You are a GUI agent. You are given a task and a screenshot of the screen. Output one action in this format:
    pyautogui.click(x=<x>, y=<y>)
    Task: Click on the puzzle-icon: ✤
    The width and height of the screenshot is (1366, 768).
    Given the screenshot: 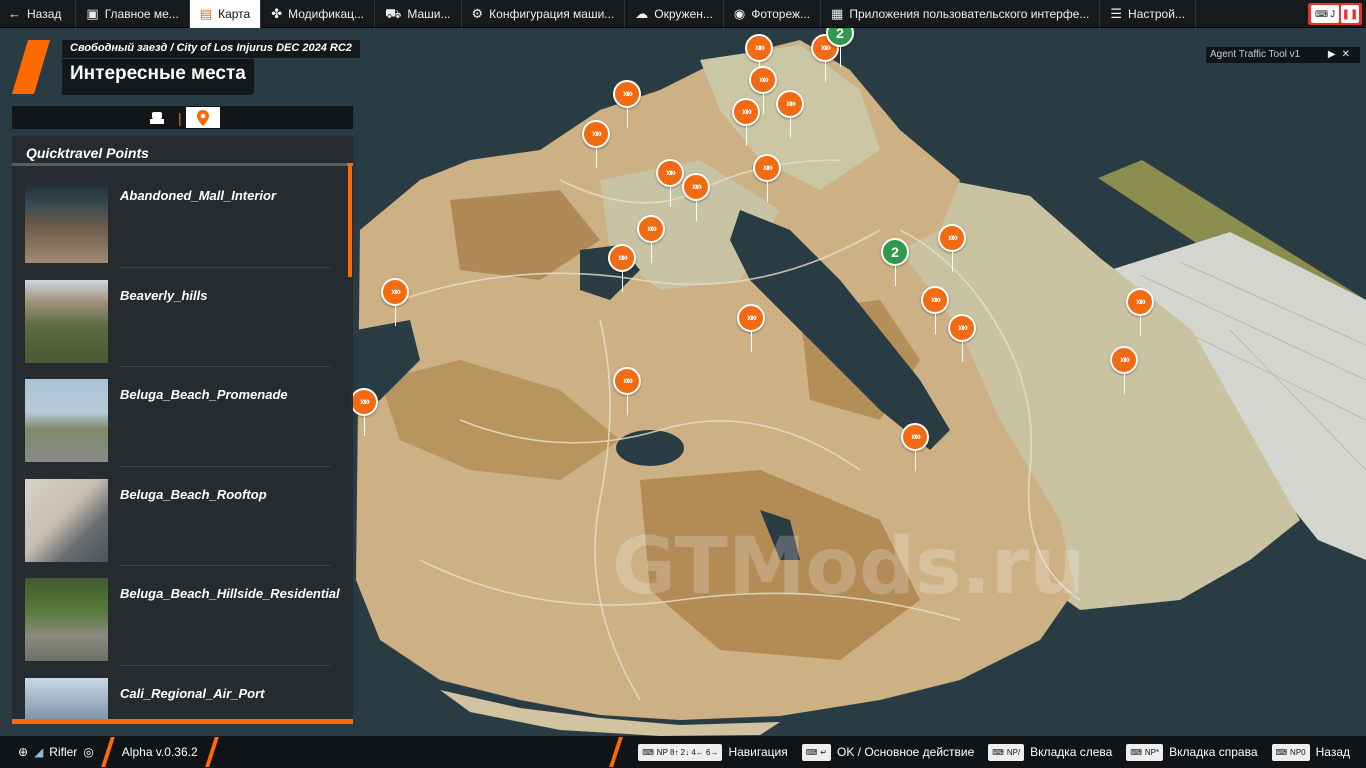 What is the action you would take?
    pyautogui.click(x=277, y=13)
    